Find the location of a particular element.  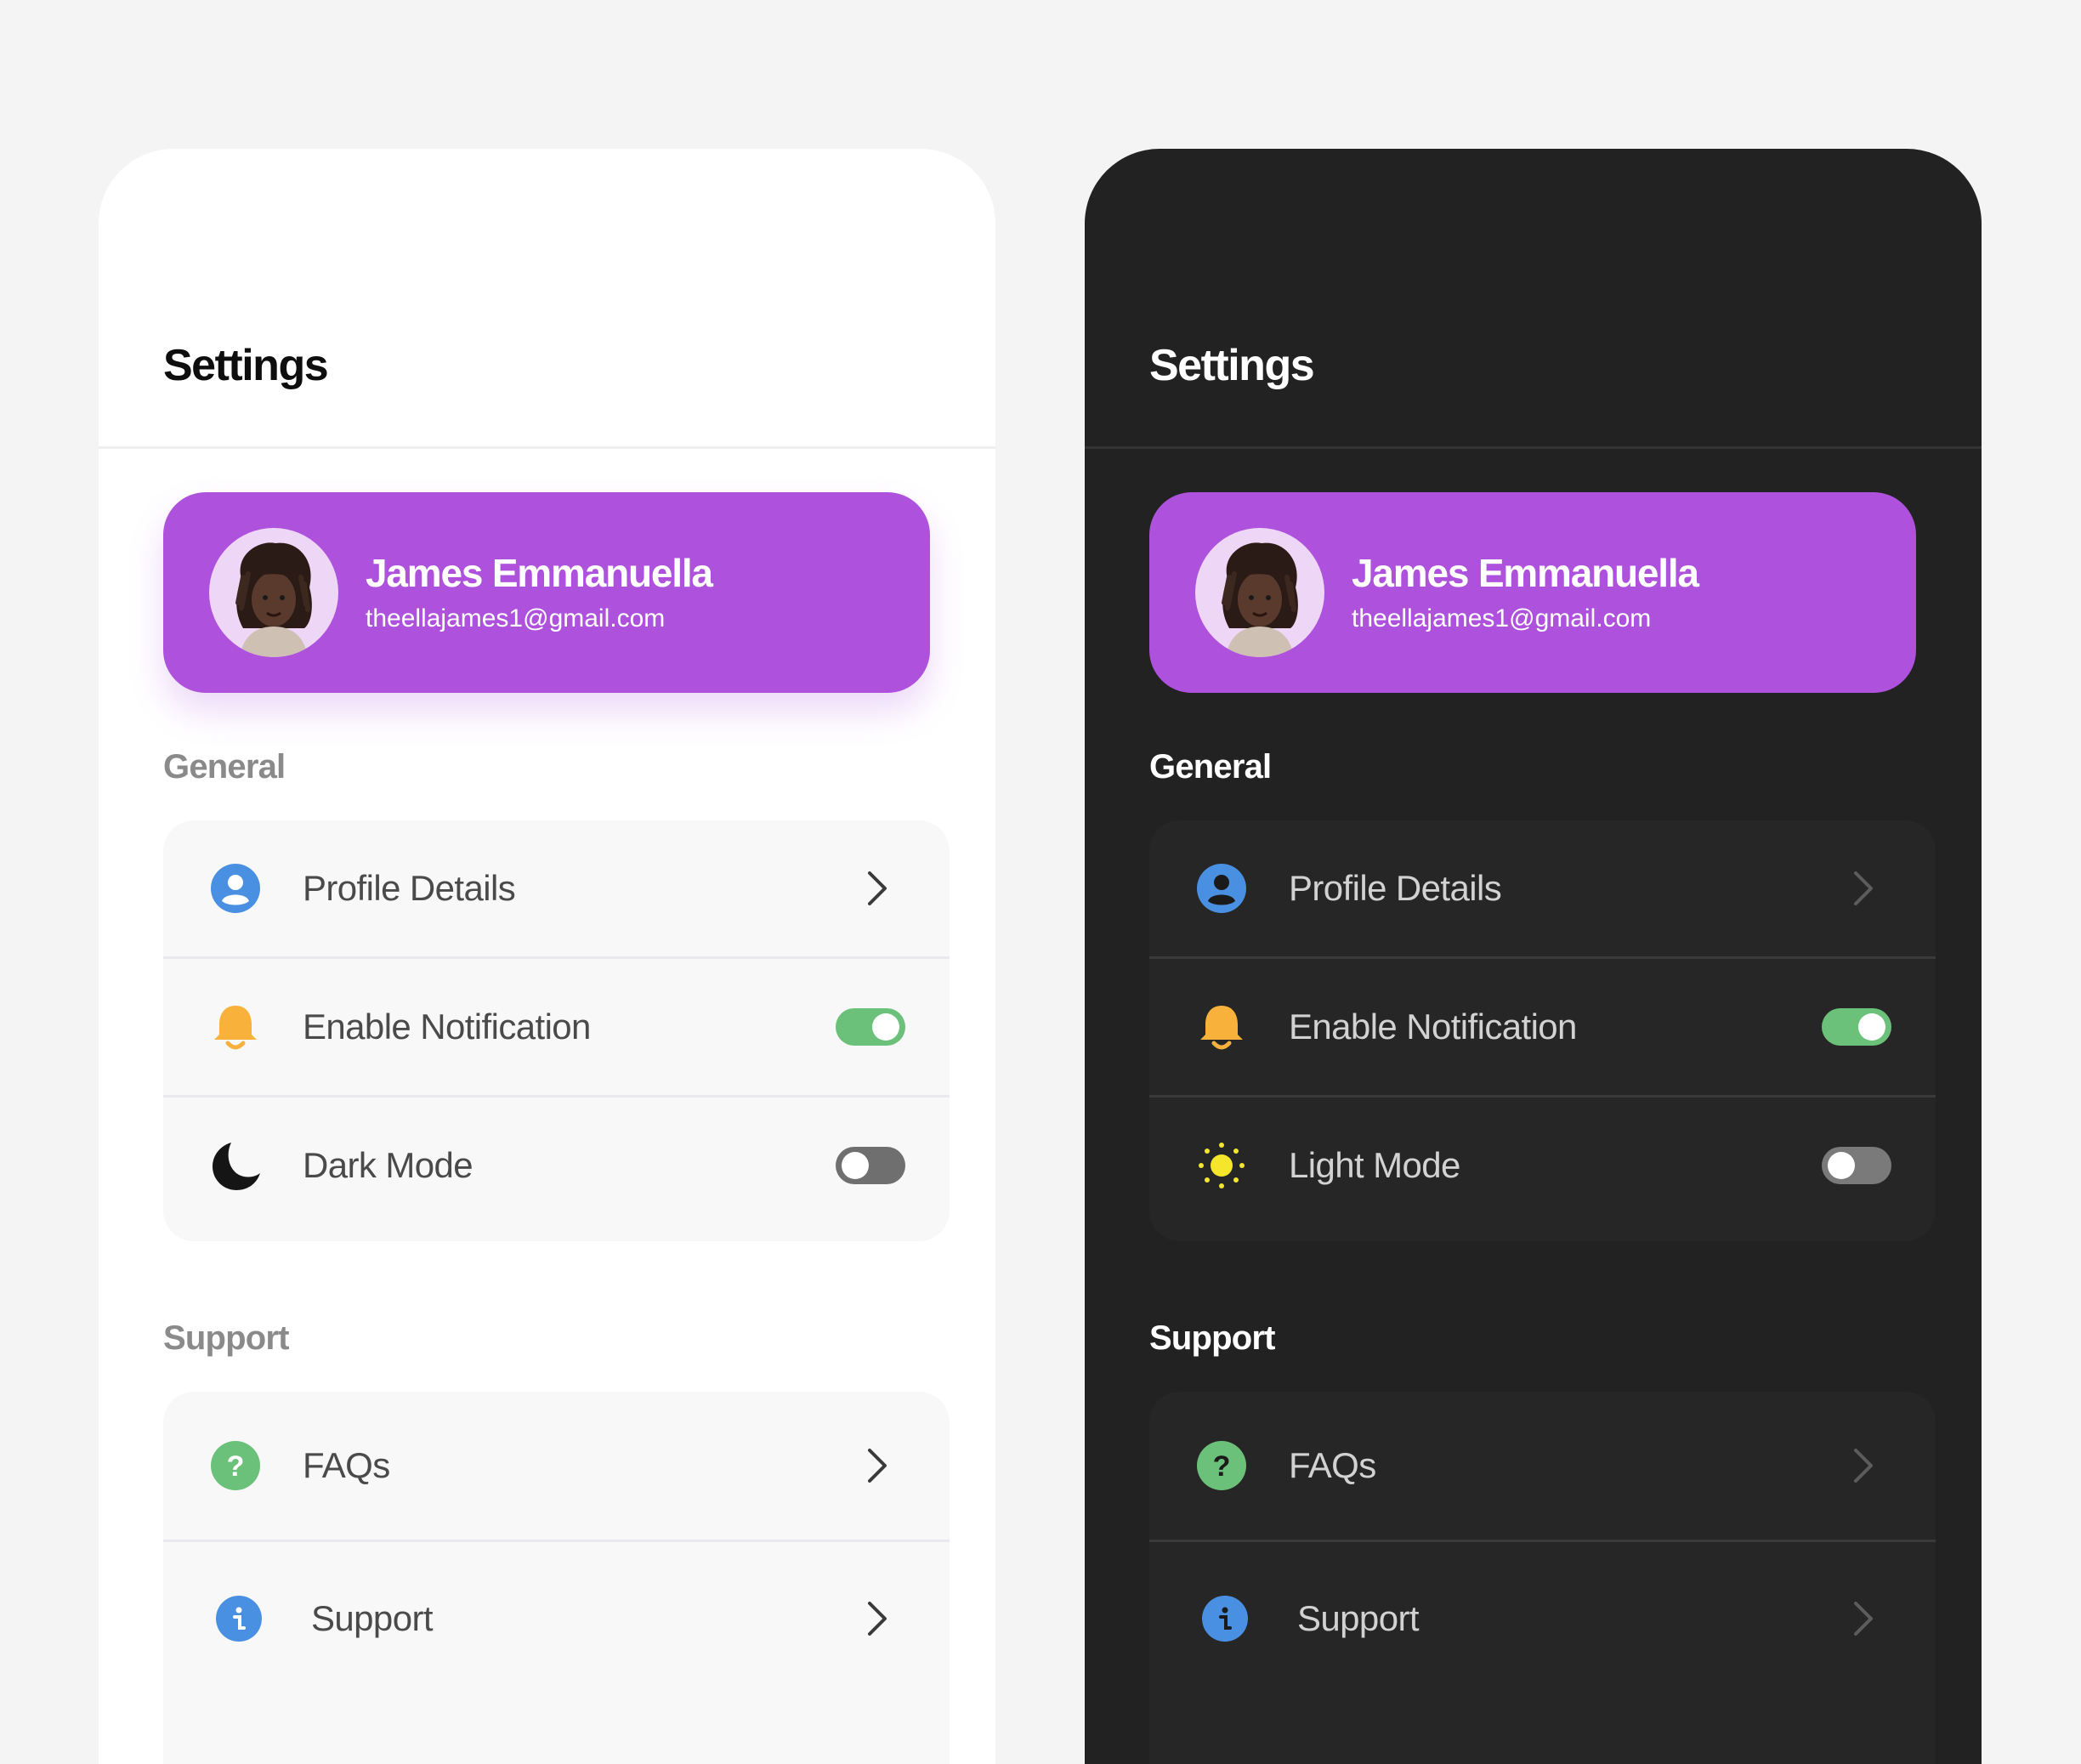

row-label: Light Mode is located at coordinates (1374, 1165).